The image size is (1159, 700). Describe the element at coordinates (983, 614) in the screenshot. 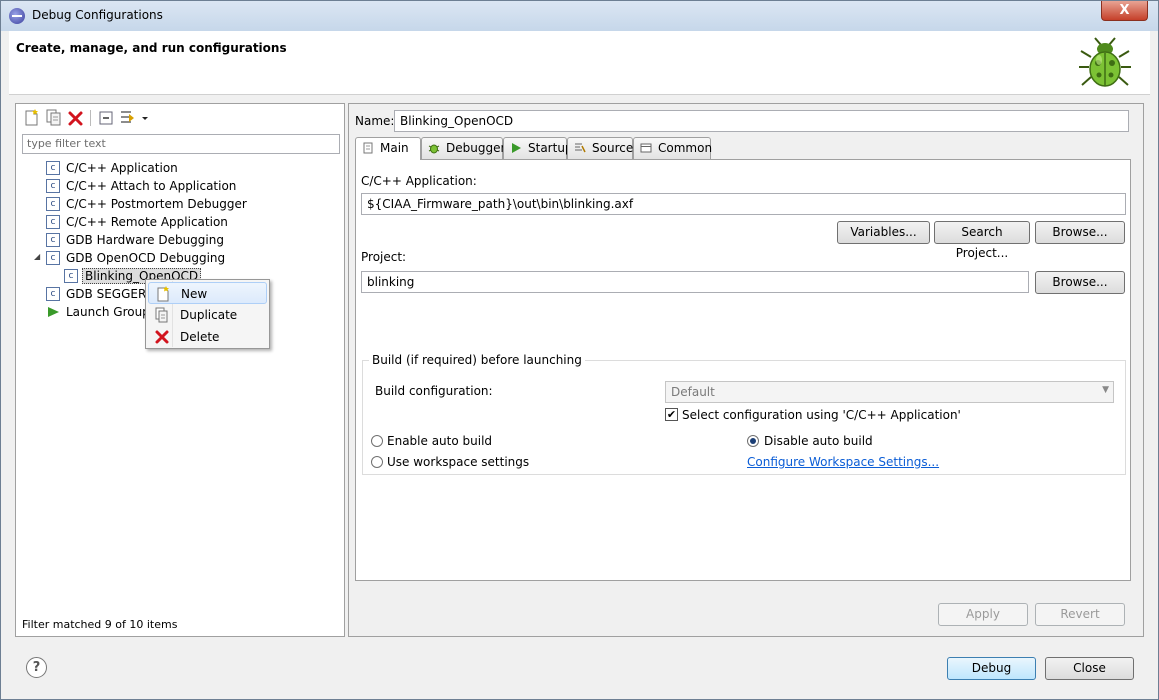

I see `apply-button: Apply` at that location.